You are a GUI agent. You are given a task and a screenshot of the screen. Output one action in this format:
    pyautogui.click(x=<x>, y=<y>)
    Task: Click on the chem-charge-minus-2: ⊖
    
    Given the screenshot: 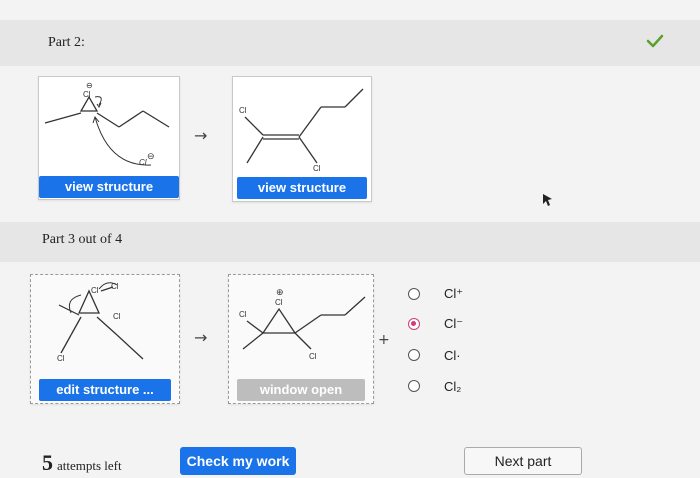 What is the action you would take?
    pyautogui.click(x=151, y=156)
    